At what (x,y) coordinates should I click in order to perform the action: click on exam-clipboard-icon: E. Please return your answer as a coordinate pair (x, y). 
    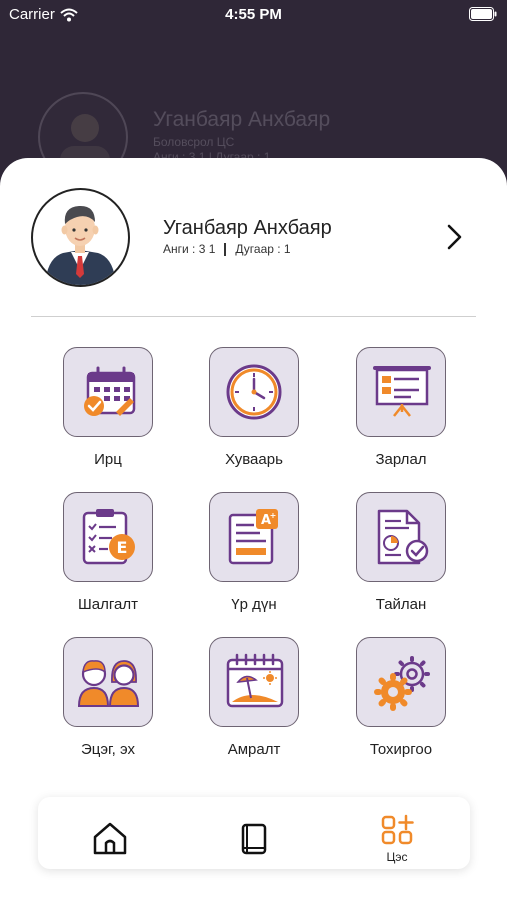
    Looking at the image, I should click on (108, 537).